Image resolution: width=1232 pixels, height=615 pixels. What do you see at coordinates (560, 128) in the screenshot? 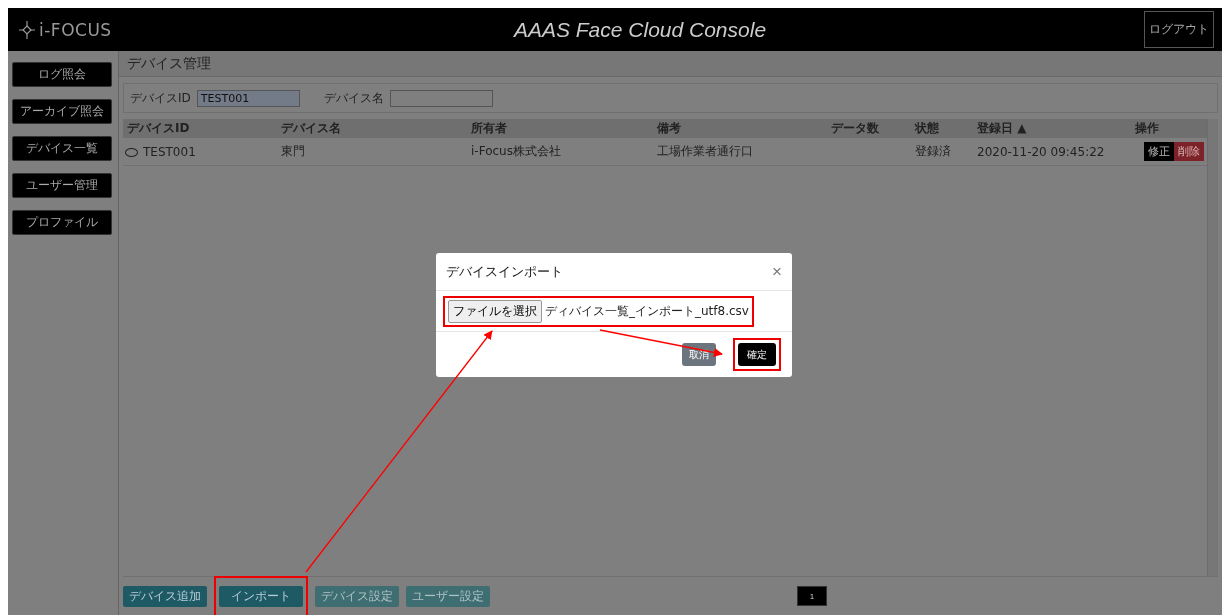
I see `column-header: 所有者` at bounding box center [560, 128].